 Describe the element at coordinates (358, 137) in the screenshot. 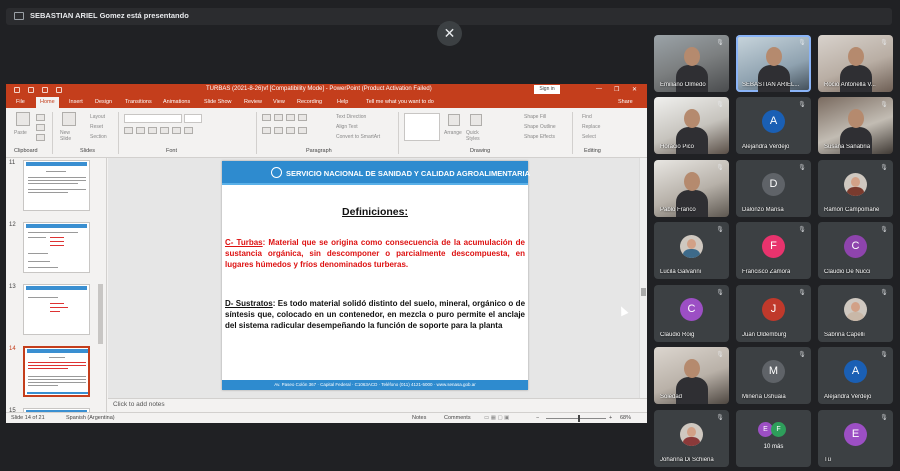

I see `convert-smartart-button: Convert to SmartArt` at that location.